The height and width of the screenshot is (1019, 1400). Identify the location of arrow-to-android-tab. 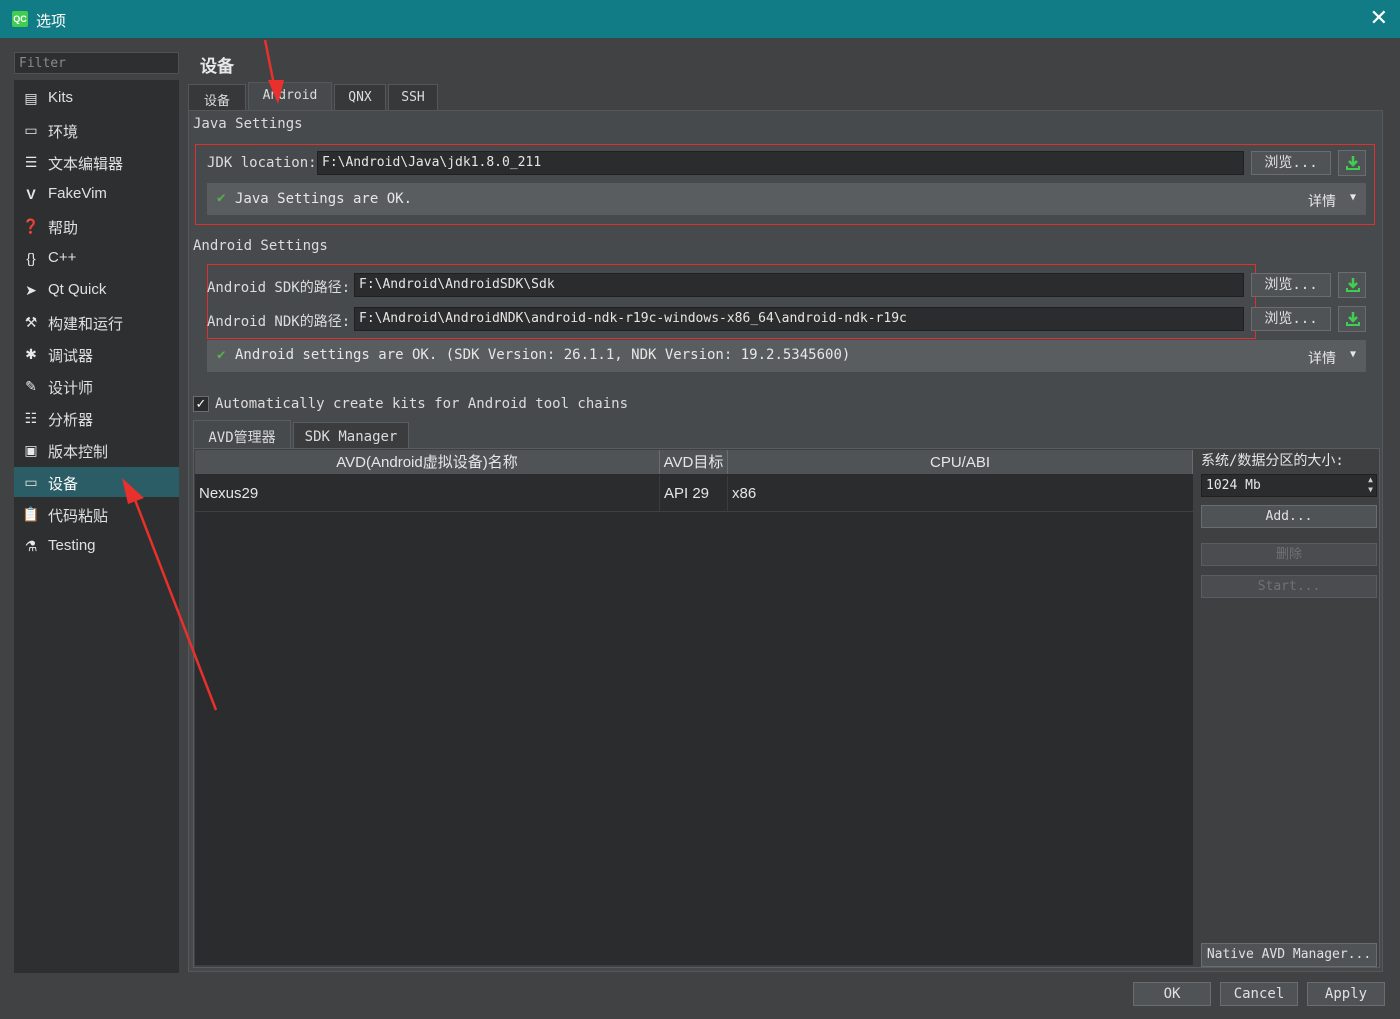
(273, 71).